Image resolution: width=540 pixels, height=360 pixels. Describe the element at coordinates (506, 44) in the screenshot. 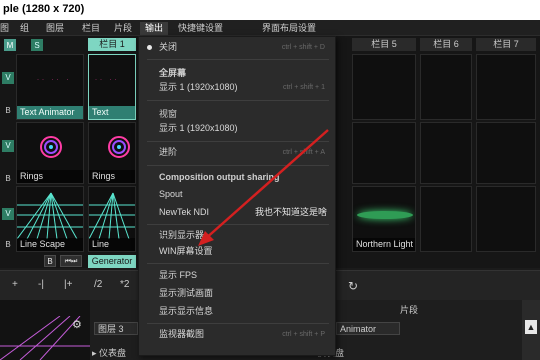

I see `column-header-7: 栏目 7` at that location.